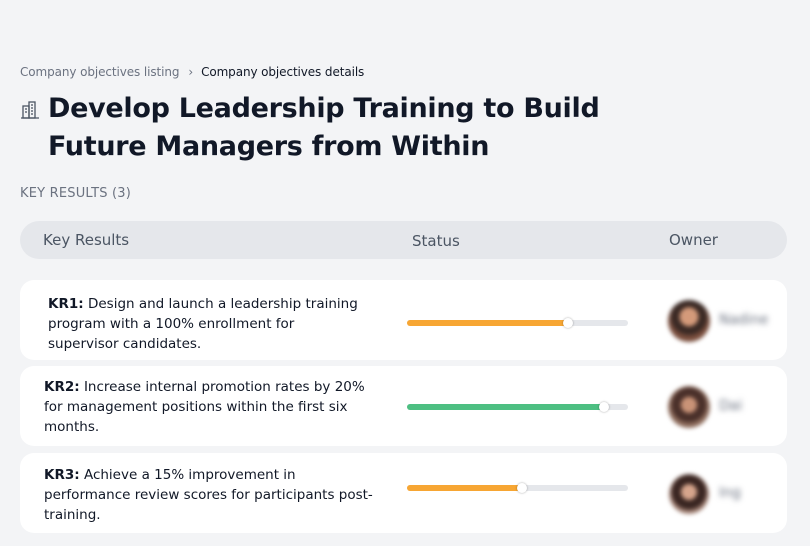  What do you see at coordinates (403, 240) in the screenshot?
I see `table-header: Key Results Status Owner` at bounding box center [403, 240].